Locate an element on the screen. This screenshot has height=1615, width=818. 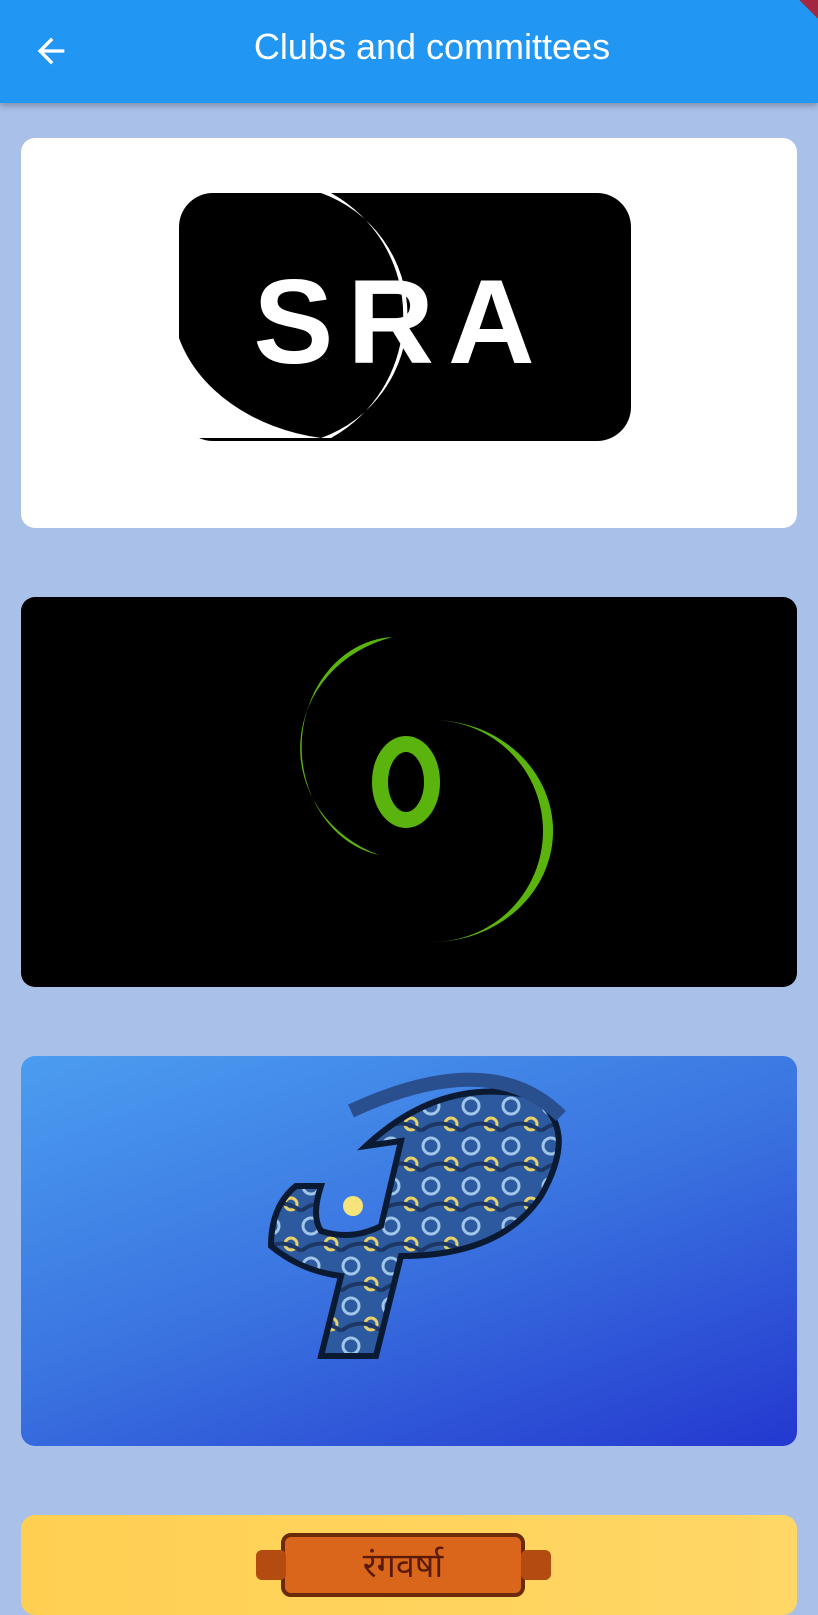
rangavarsha-scroll-logo: रंगवर्षा is located at coordinates (403, 1565).